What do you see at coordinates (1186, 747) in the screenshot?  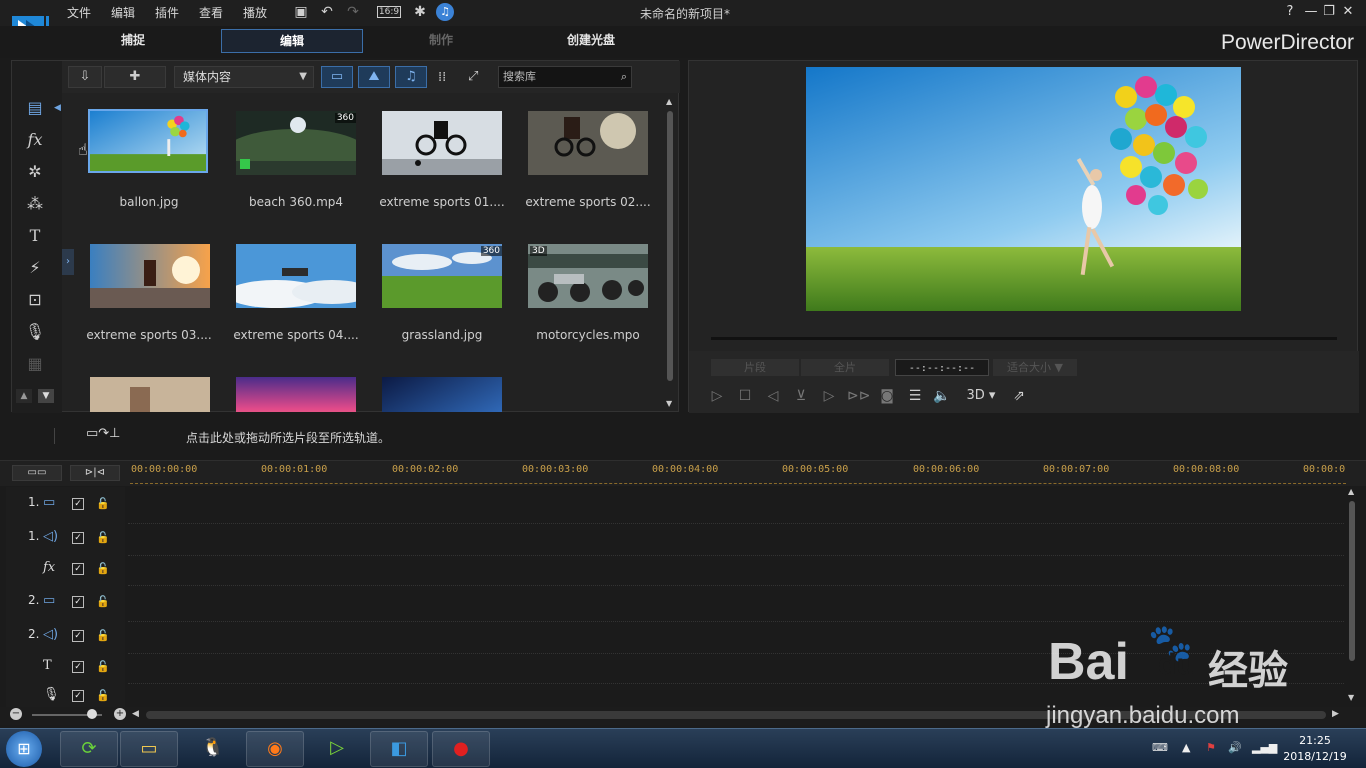 I see `tray-expand-icon: ▲` at bounding box center [1186, 747].